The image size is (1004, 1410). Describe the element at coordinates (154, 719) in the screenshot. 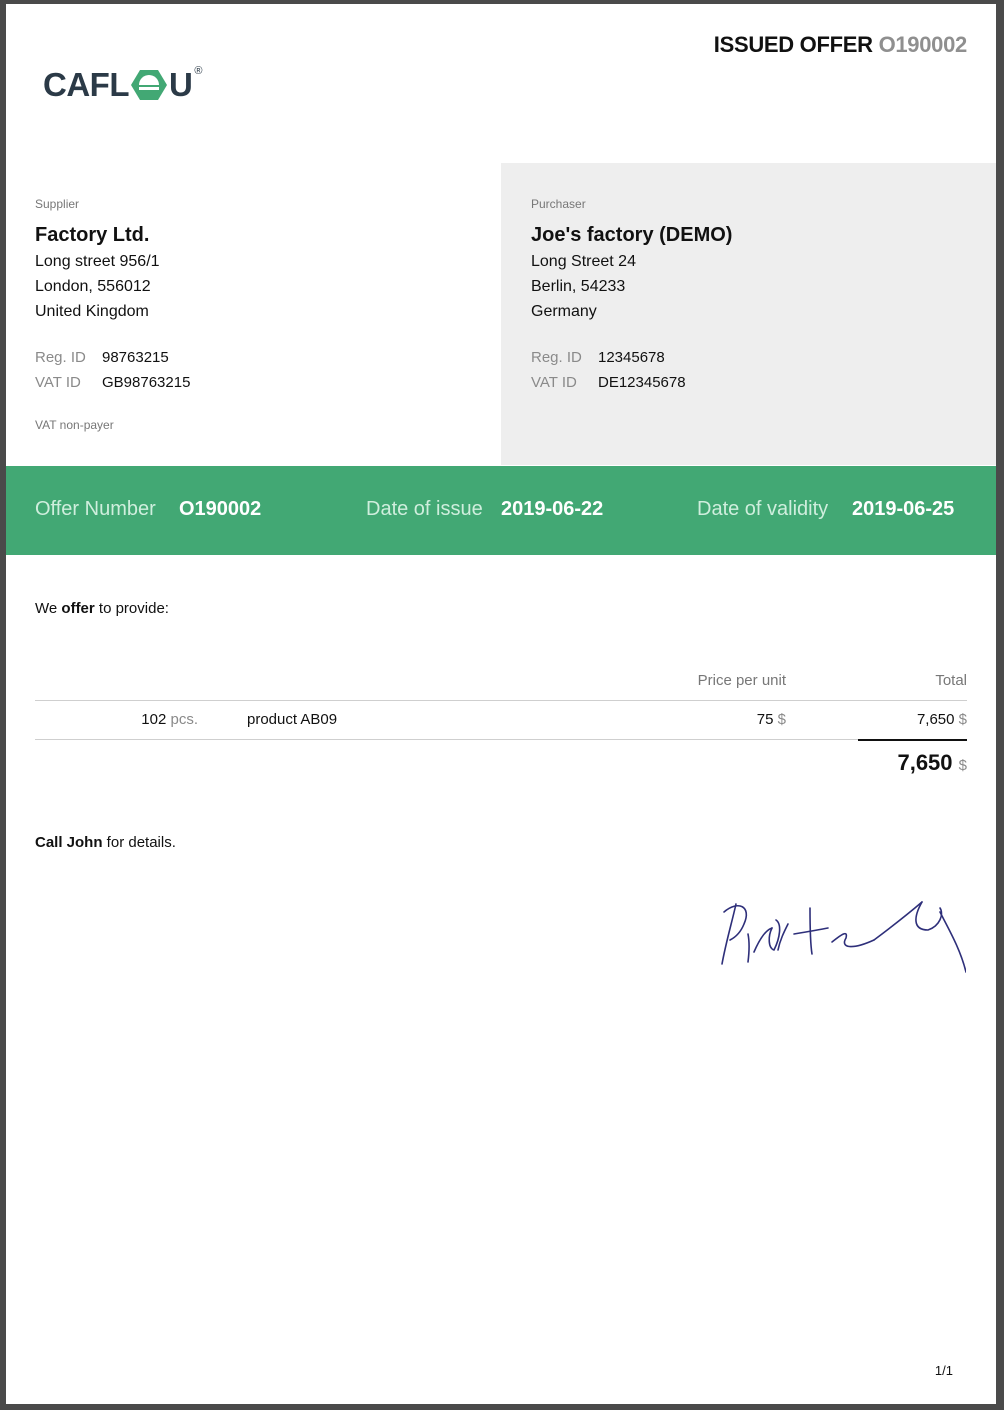

I see `item-quantity-value: 102` at that location.